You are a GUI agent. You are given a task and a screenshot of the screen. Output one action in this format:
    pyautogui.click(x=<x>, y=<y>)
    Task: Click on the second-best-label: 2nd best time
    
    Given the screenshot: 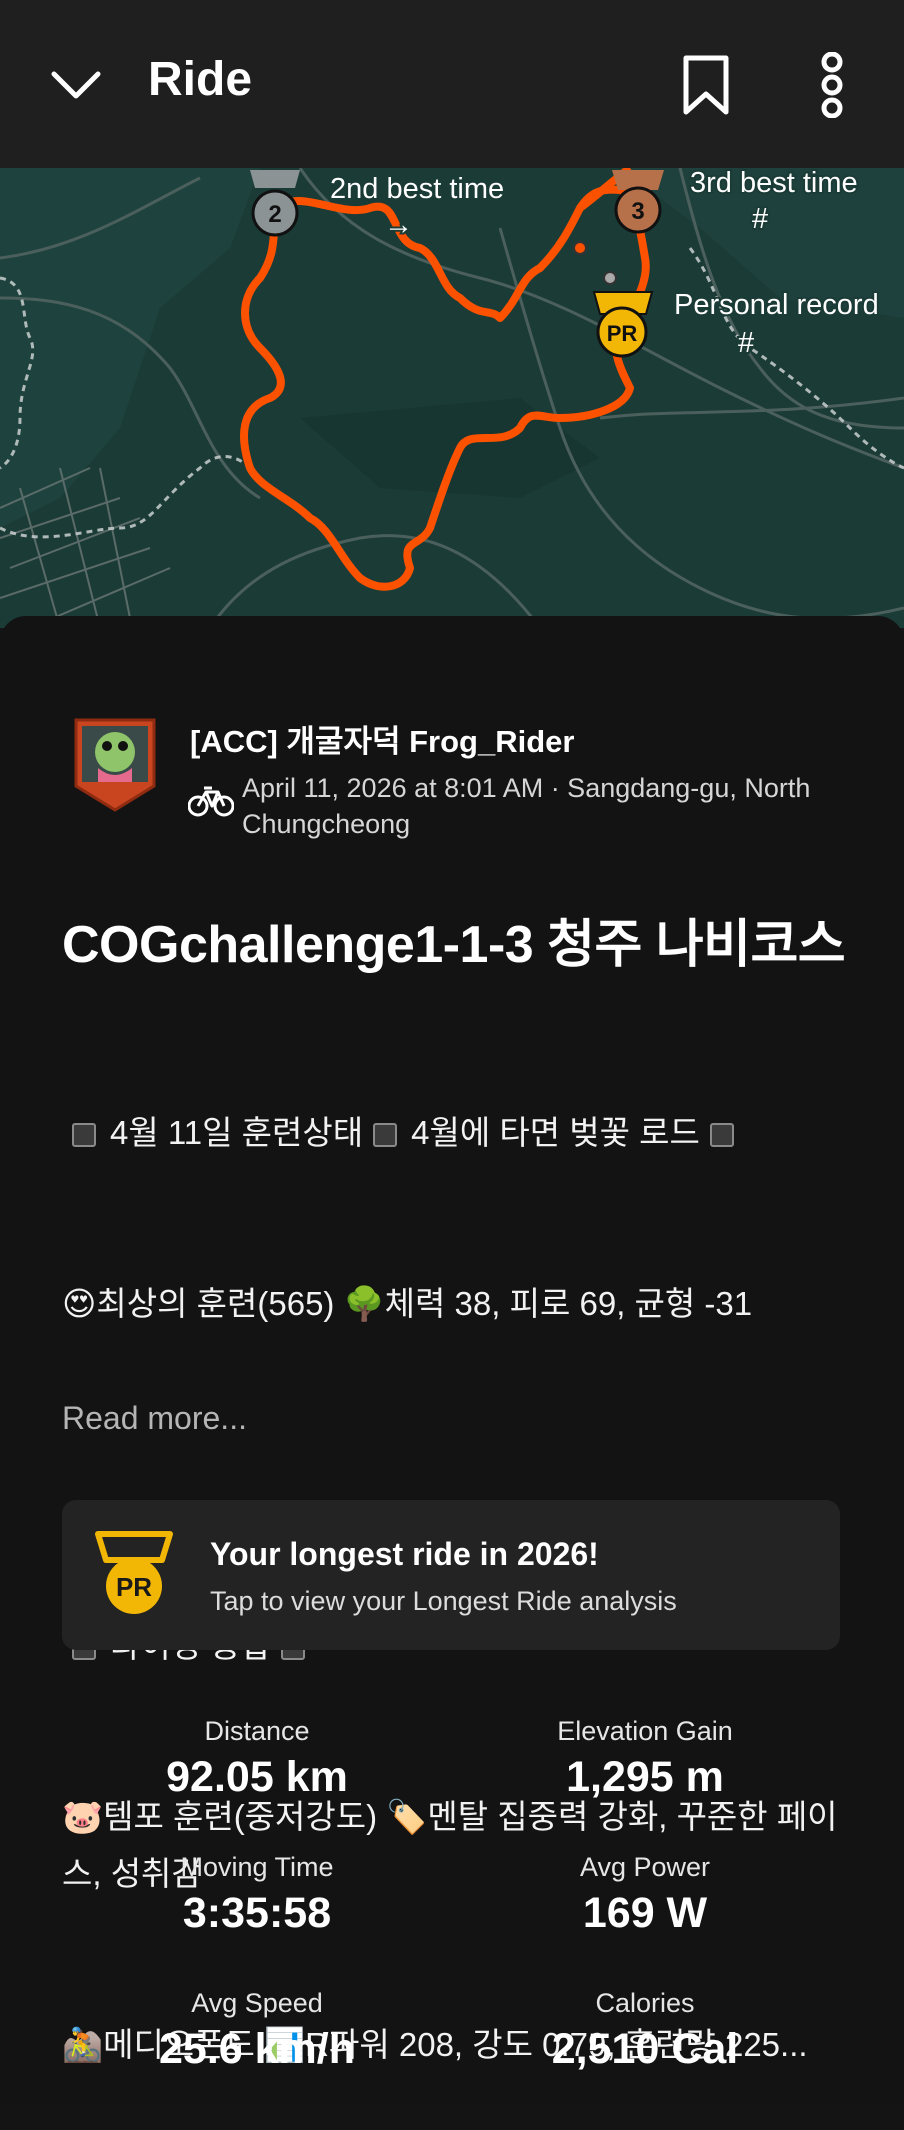 What is the action you would take?
    pyautogui.click(x=417, y=189)
    